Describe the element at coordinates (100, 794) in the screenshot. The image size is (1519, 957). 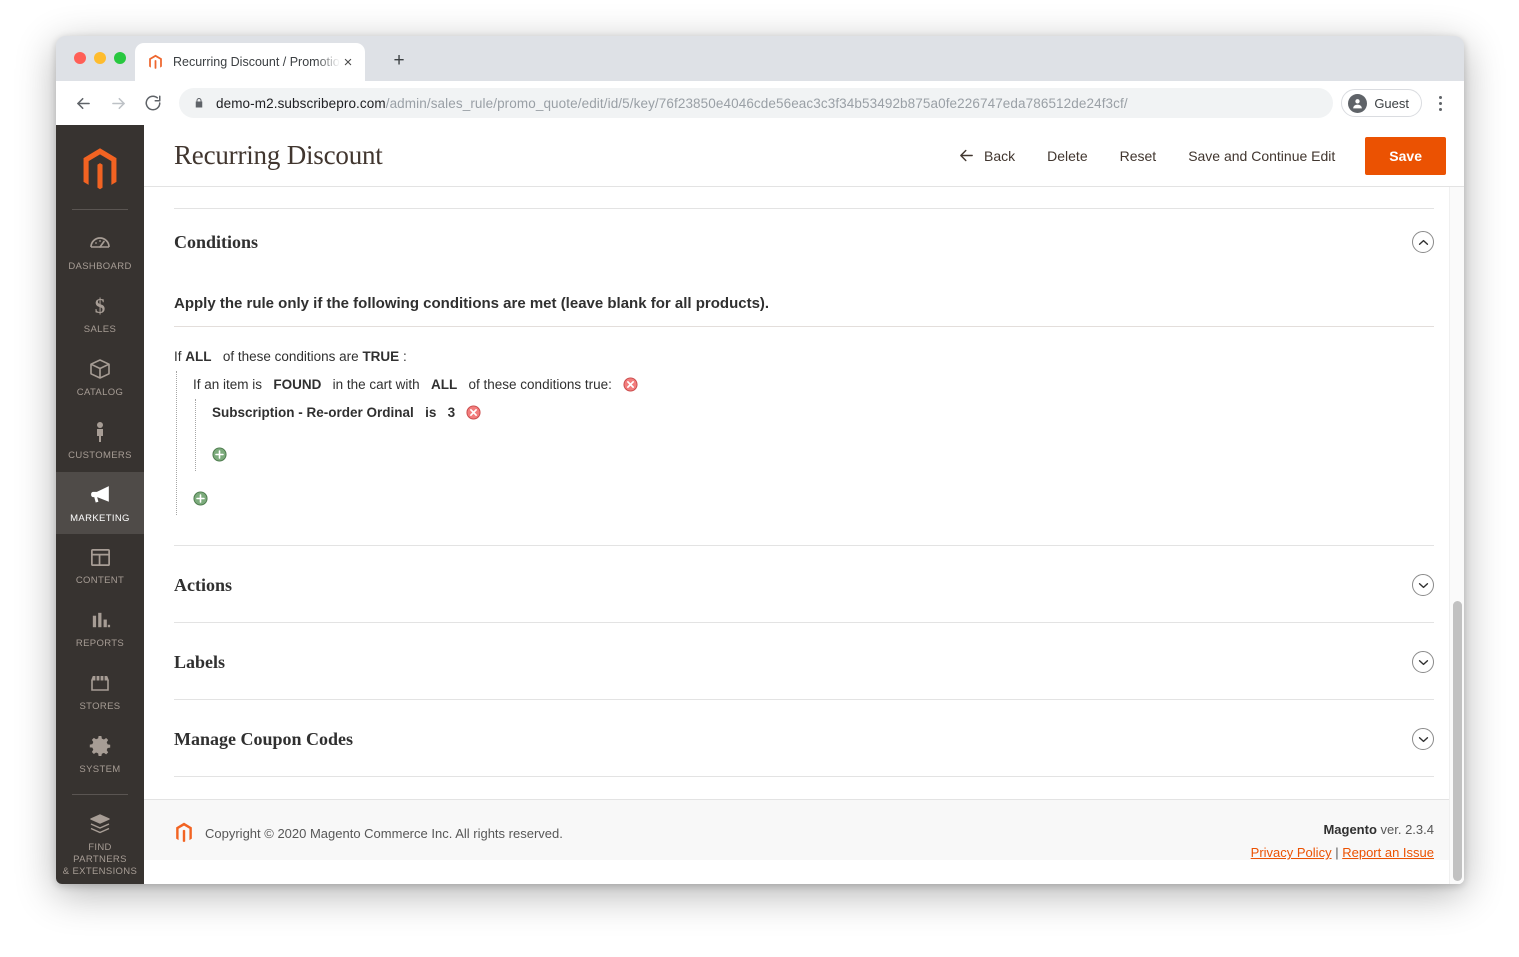
I see `sidebar-divider` at that location.